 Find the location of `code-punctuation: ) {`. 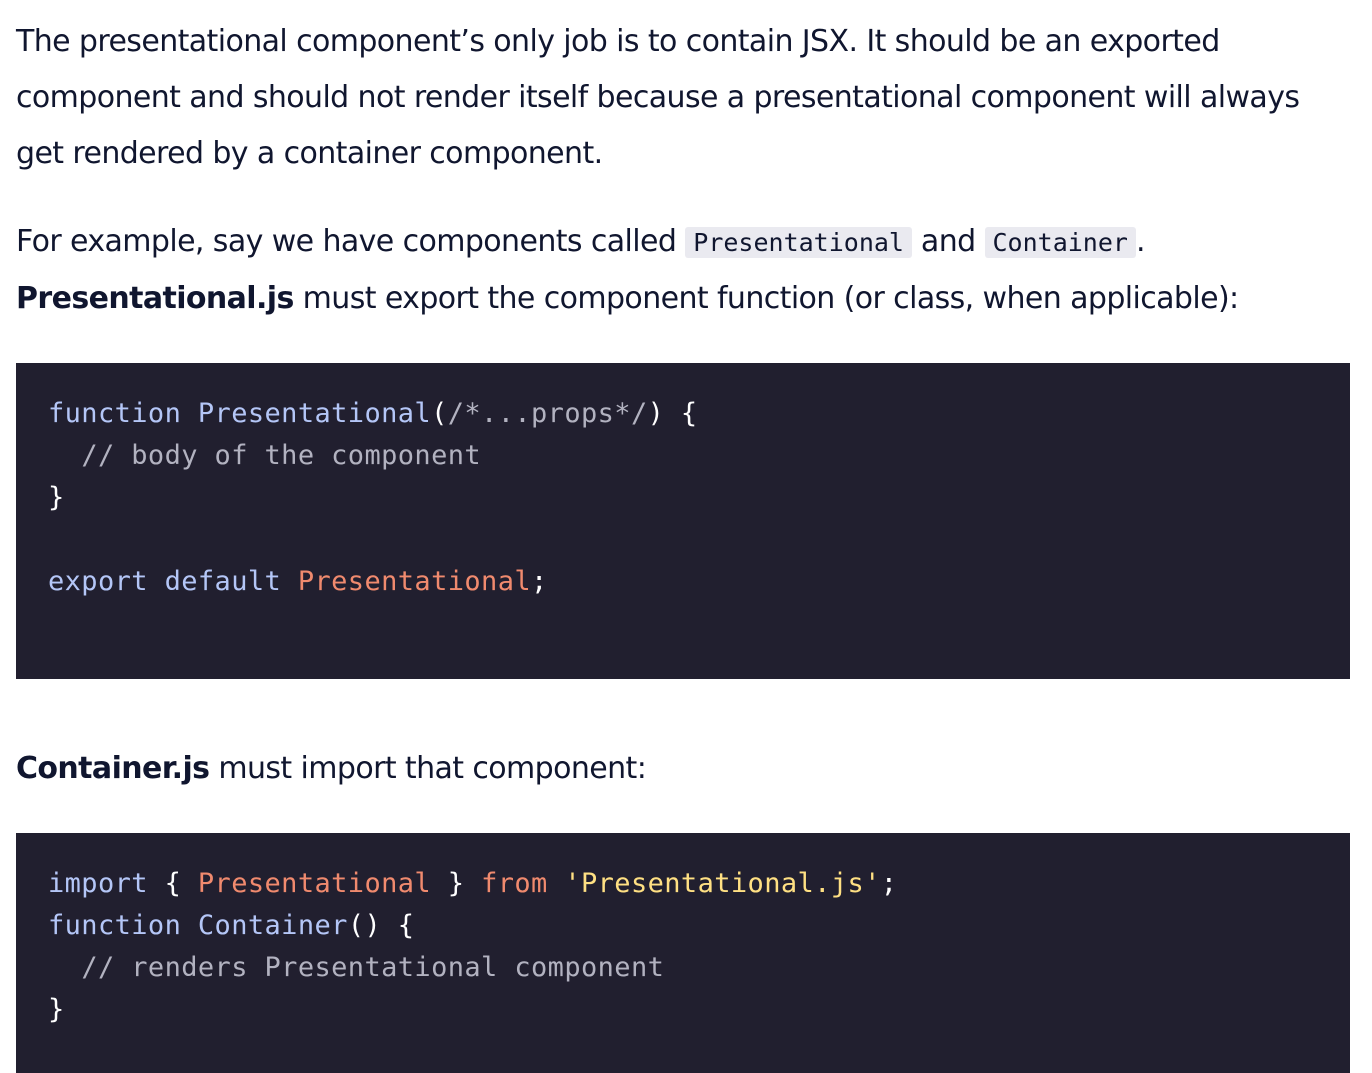

code-punctuation: ) { is located at coordinates (672, 413).